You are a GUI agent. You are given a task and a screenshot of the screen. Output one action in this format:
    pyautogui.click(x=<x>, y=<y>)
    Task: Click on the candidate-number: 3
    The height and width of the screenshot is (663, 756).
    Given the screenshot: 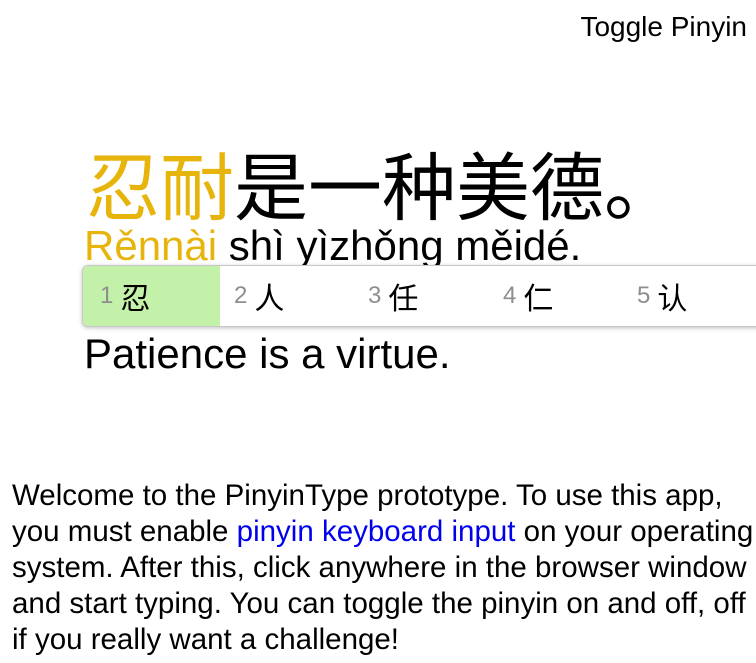 What is the action you would take?
    pyautogui.click(x=375, y=295)
    